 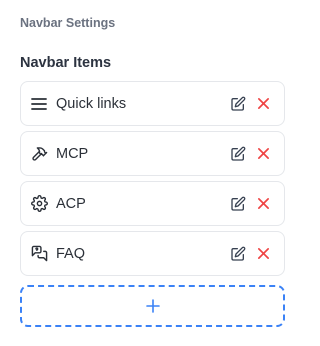 What do you see at coordinates (39, 204) in the screenshot?
I see `gear-icon` at bounding box center [39, 204].